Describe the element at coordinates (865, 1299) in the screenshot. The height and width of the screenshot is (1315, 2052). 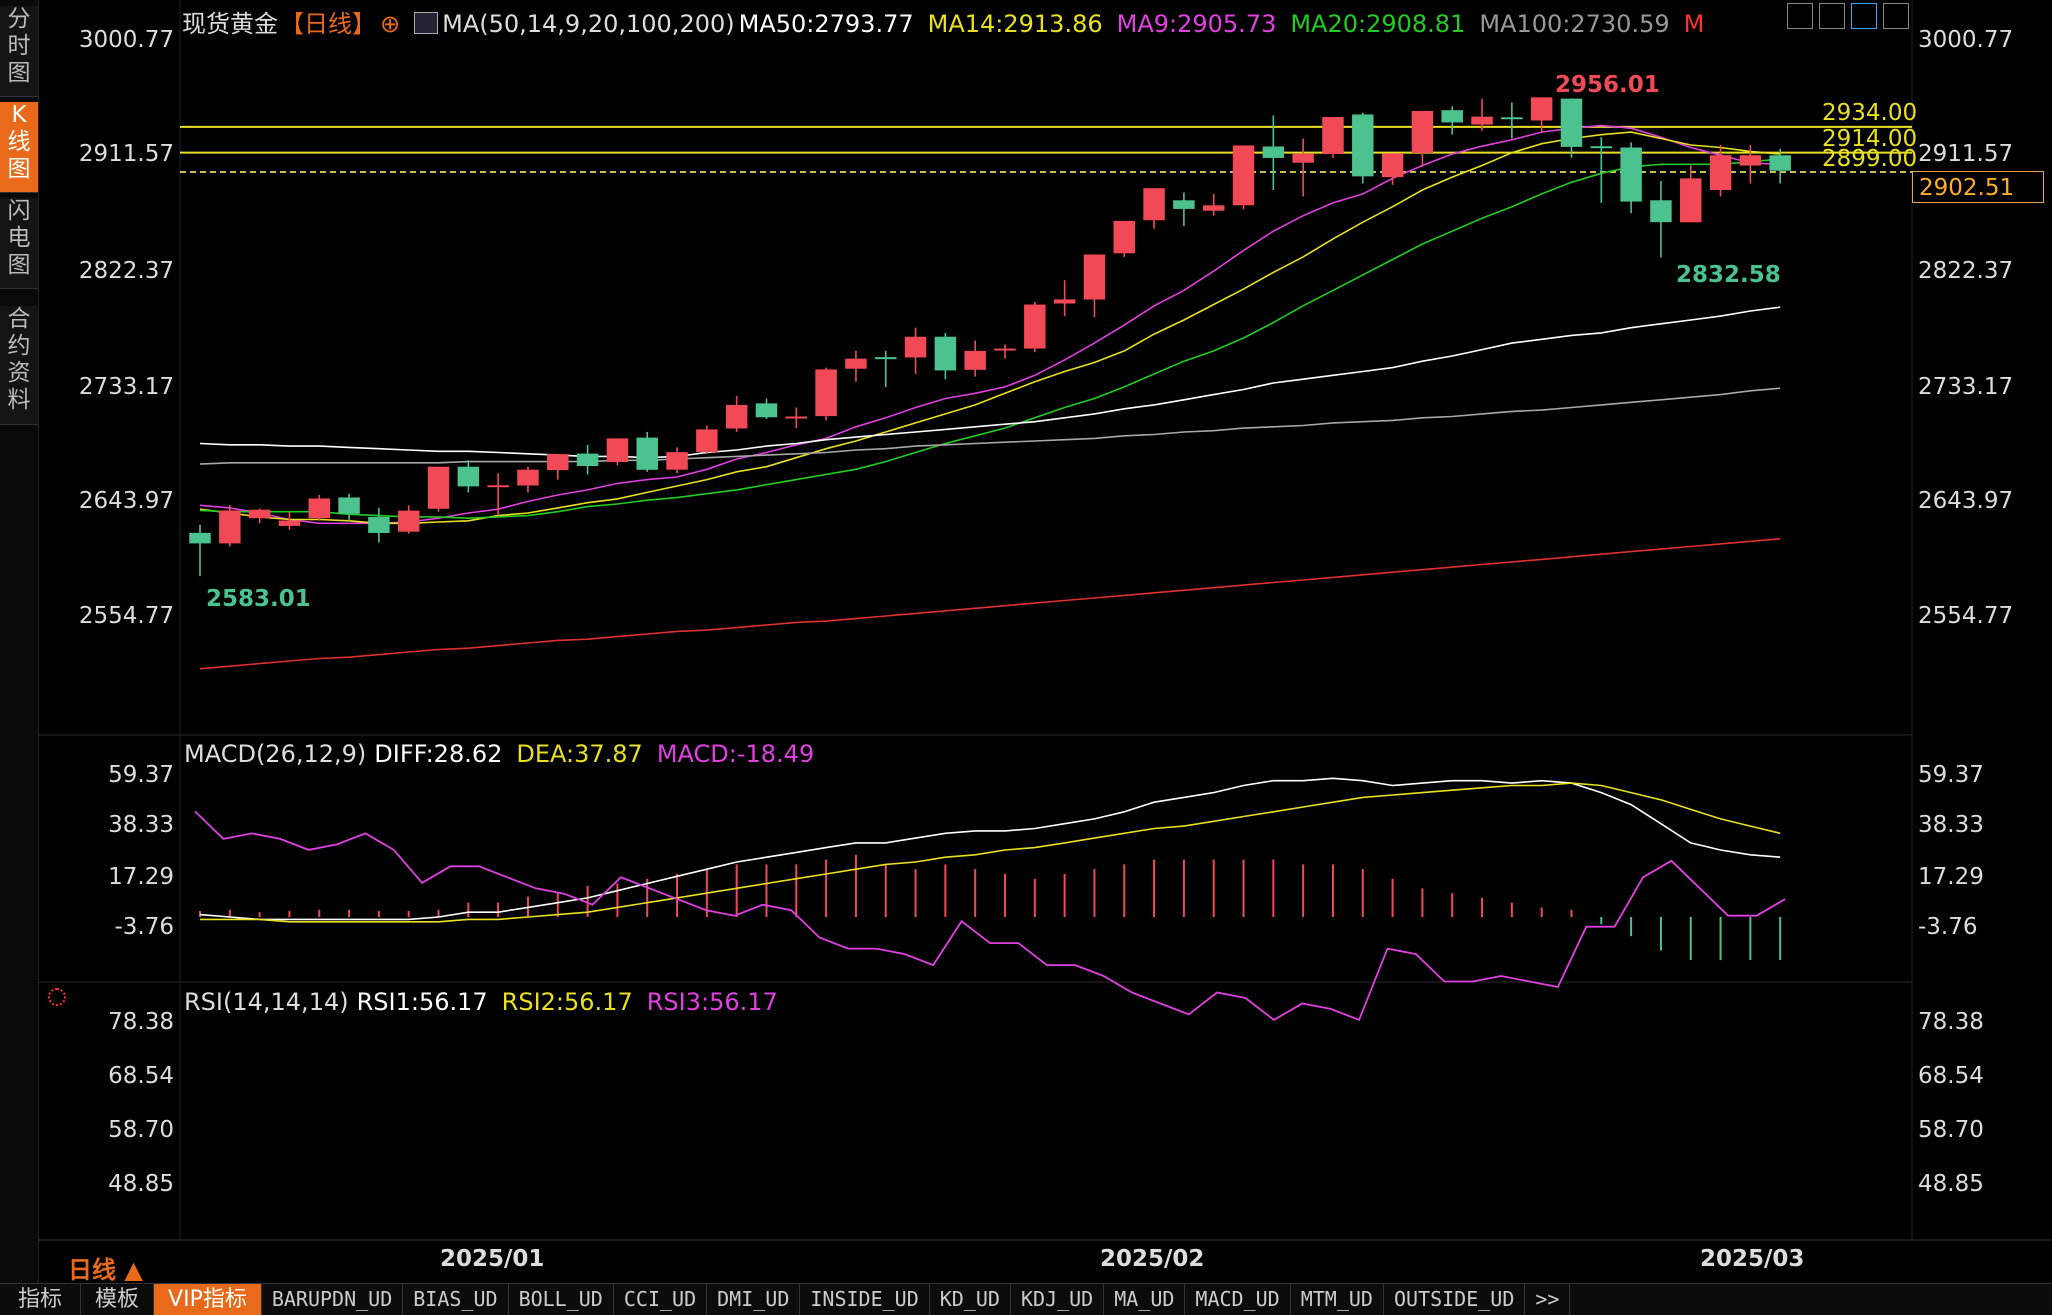
I see `tab-inside: INSIDE_UD` at that location.